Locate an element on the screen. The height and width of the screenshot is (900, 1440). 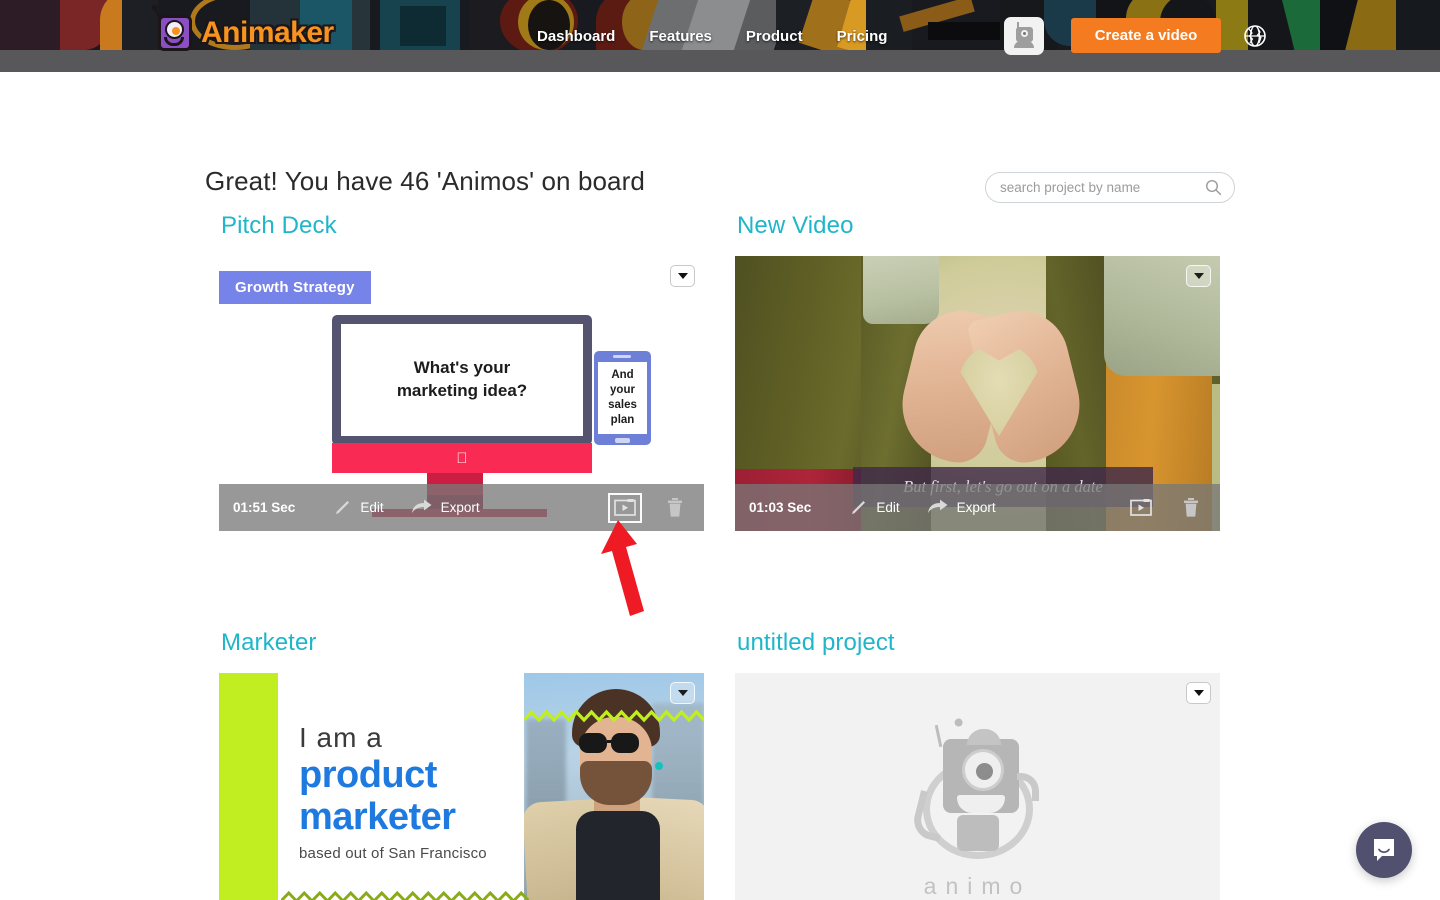
animaker-robot-icon is located at coordinates (172, 29).